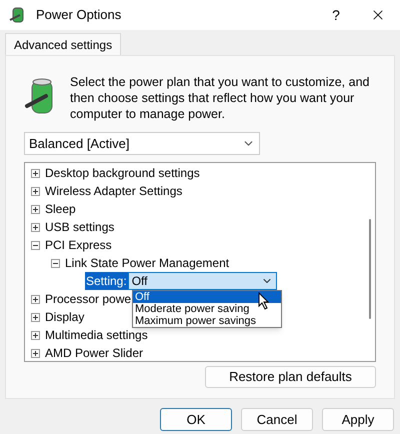 The height and width of the screenshot is (434, 400). Describe the element at coordinates (79, 15) in the screenshot. I see `window-title: Power Options` at that location.